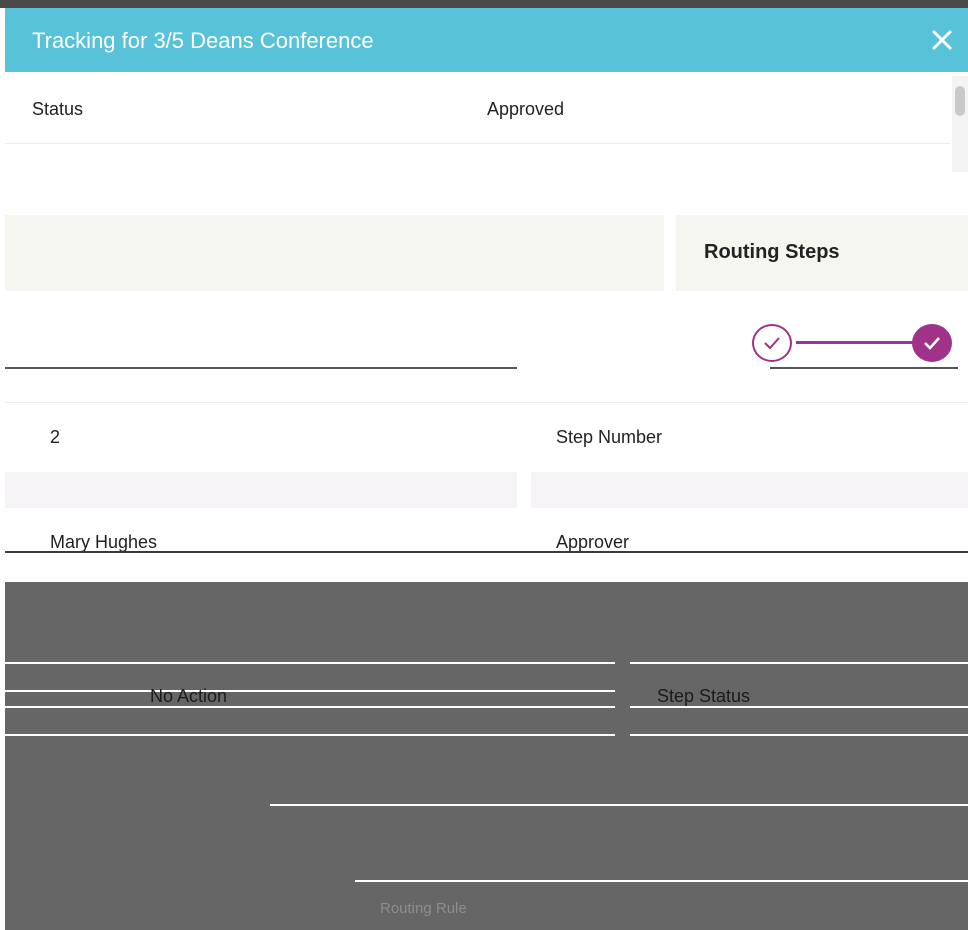 This screenshot has width=968, height=930. I want to click on close-button, so click(942, 40).